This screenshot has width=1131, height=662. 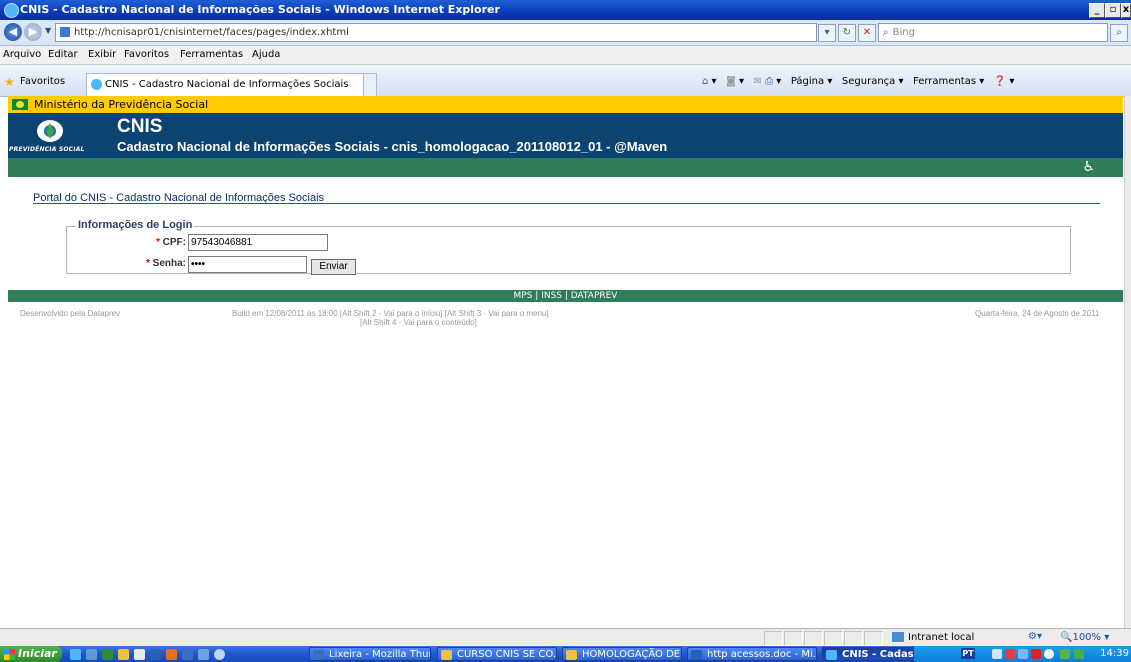 What do you see at coordinates (211, 54) in the screenshot?
I see `menu-ferramentas: Ferramentas` at bounding box center [211, 54].